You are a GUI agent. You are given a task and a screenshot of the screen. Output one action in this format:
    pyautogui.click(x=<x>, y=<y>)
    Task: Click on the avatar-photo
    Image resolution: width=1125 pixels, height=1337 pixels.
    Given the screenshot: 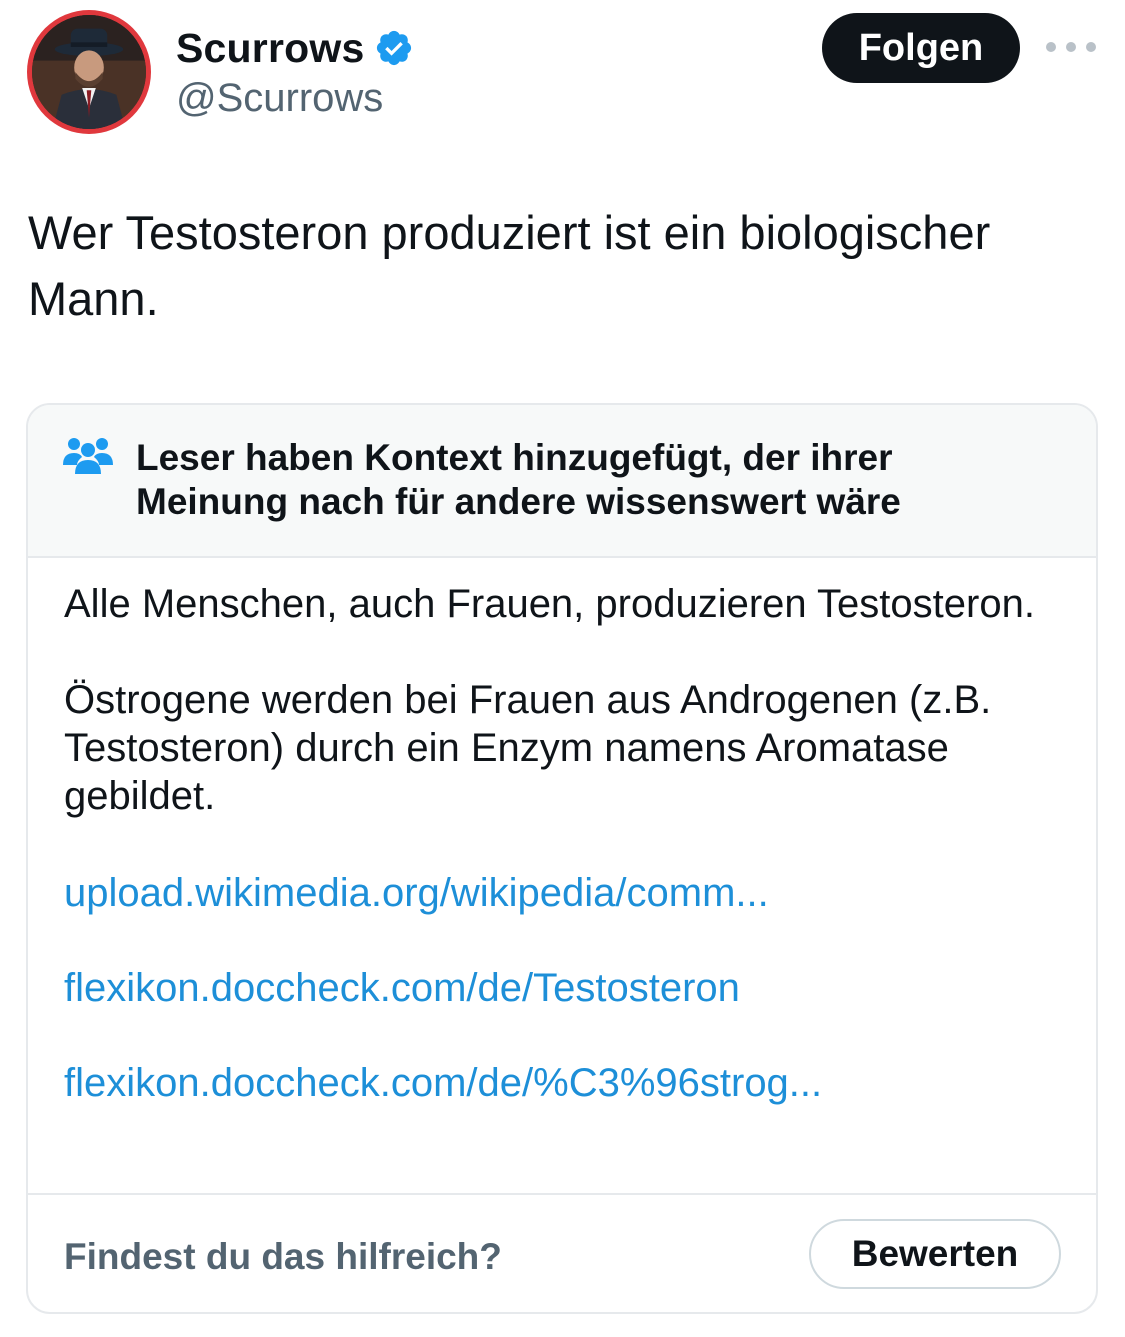 What is the action you would take?
    pyautogui.click(x=89, y=72)
    